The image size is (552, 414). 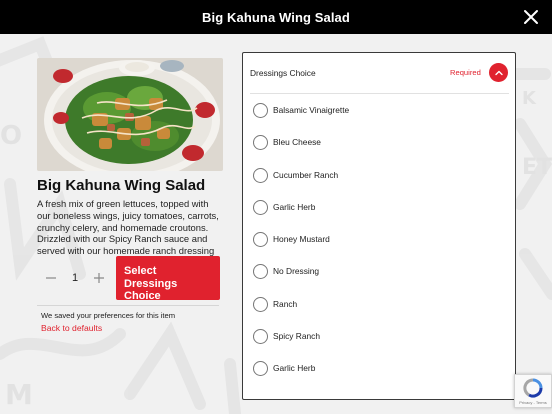 I want to click on dressing-option: Spicy Ranch, so click(x=378, y=336).